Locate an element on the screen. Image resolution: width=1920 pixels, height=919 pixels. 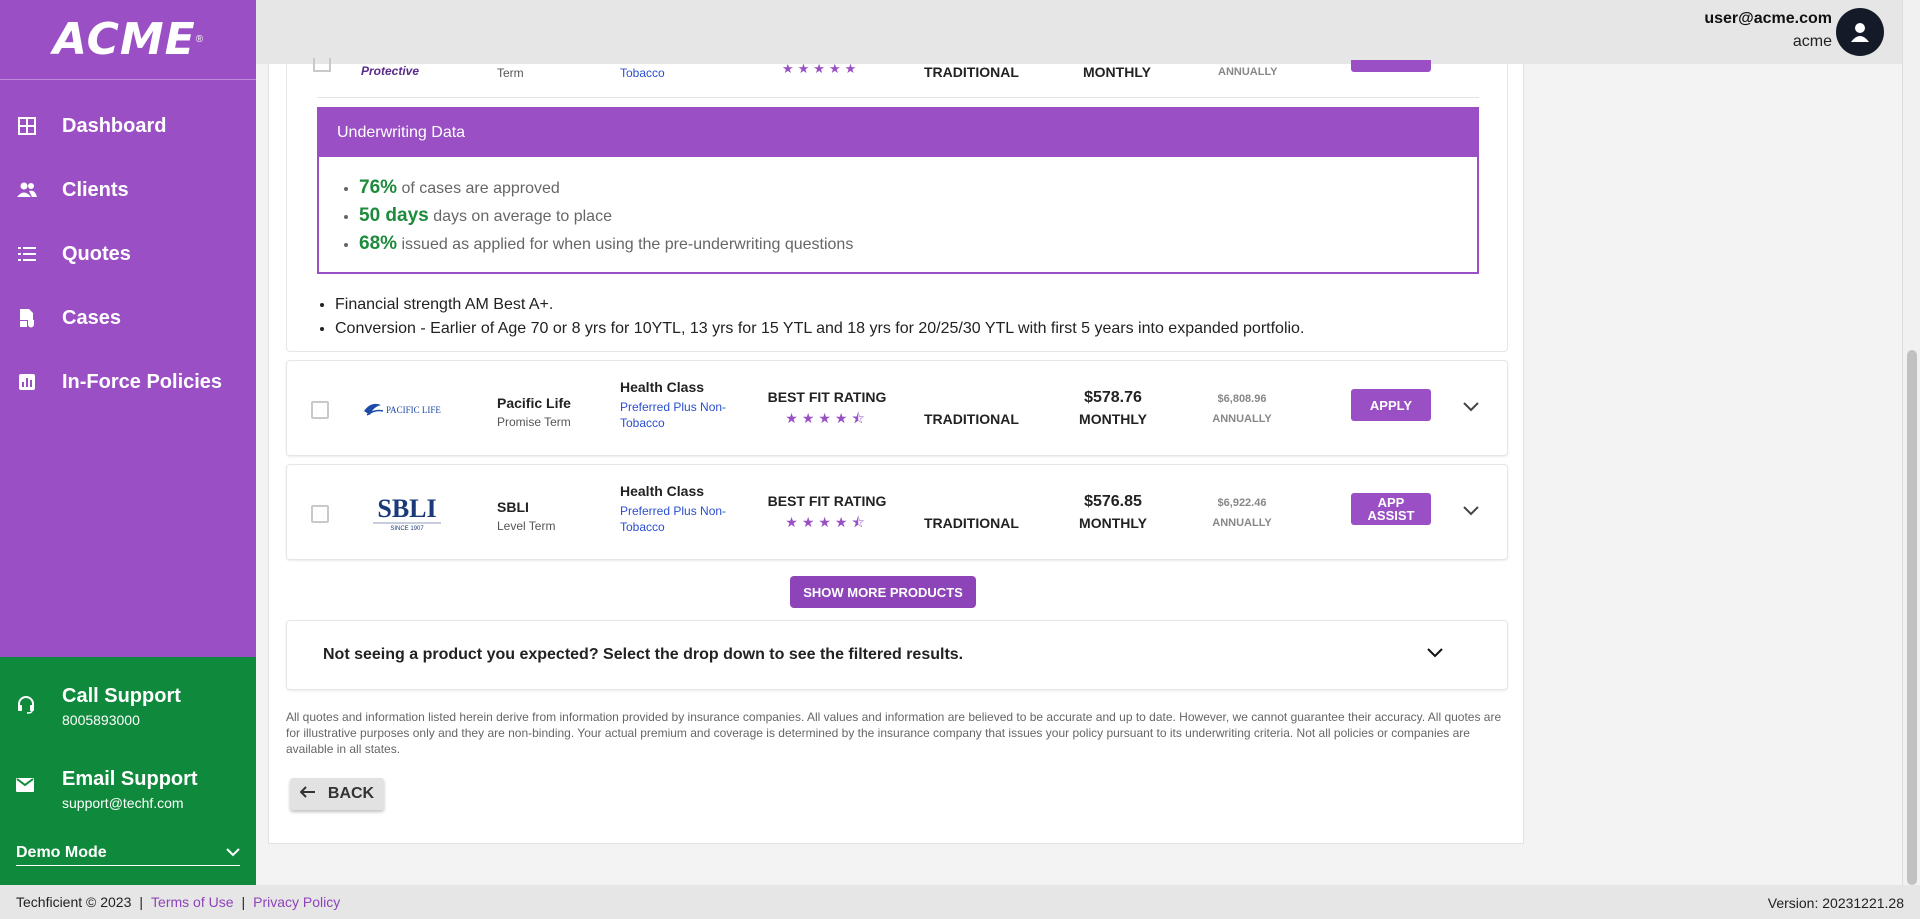
sidebar-item-cases: Cases is located at coordinates (128, 318).